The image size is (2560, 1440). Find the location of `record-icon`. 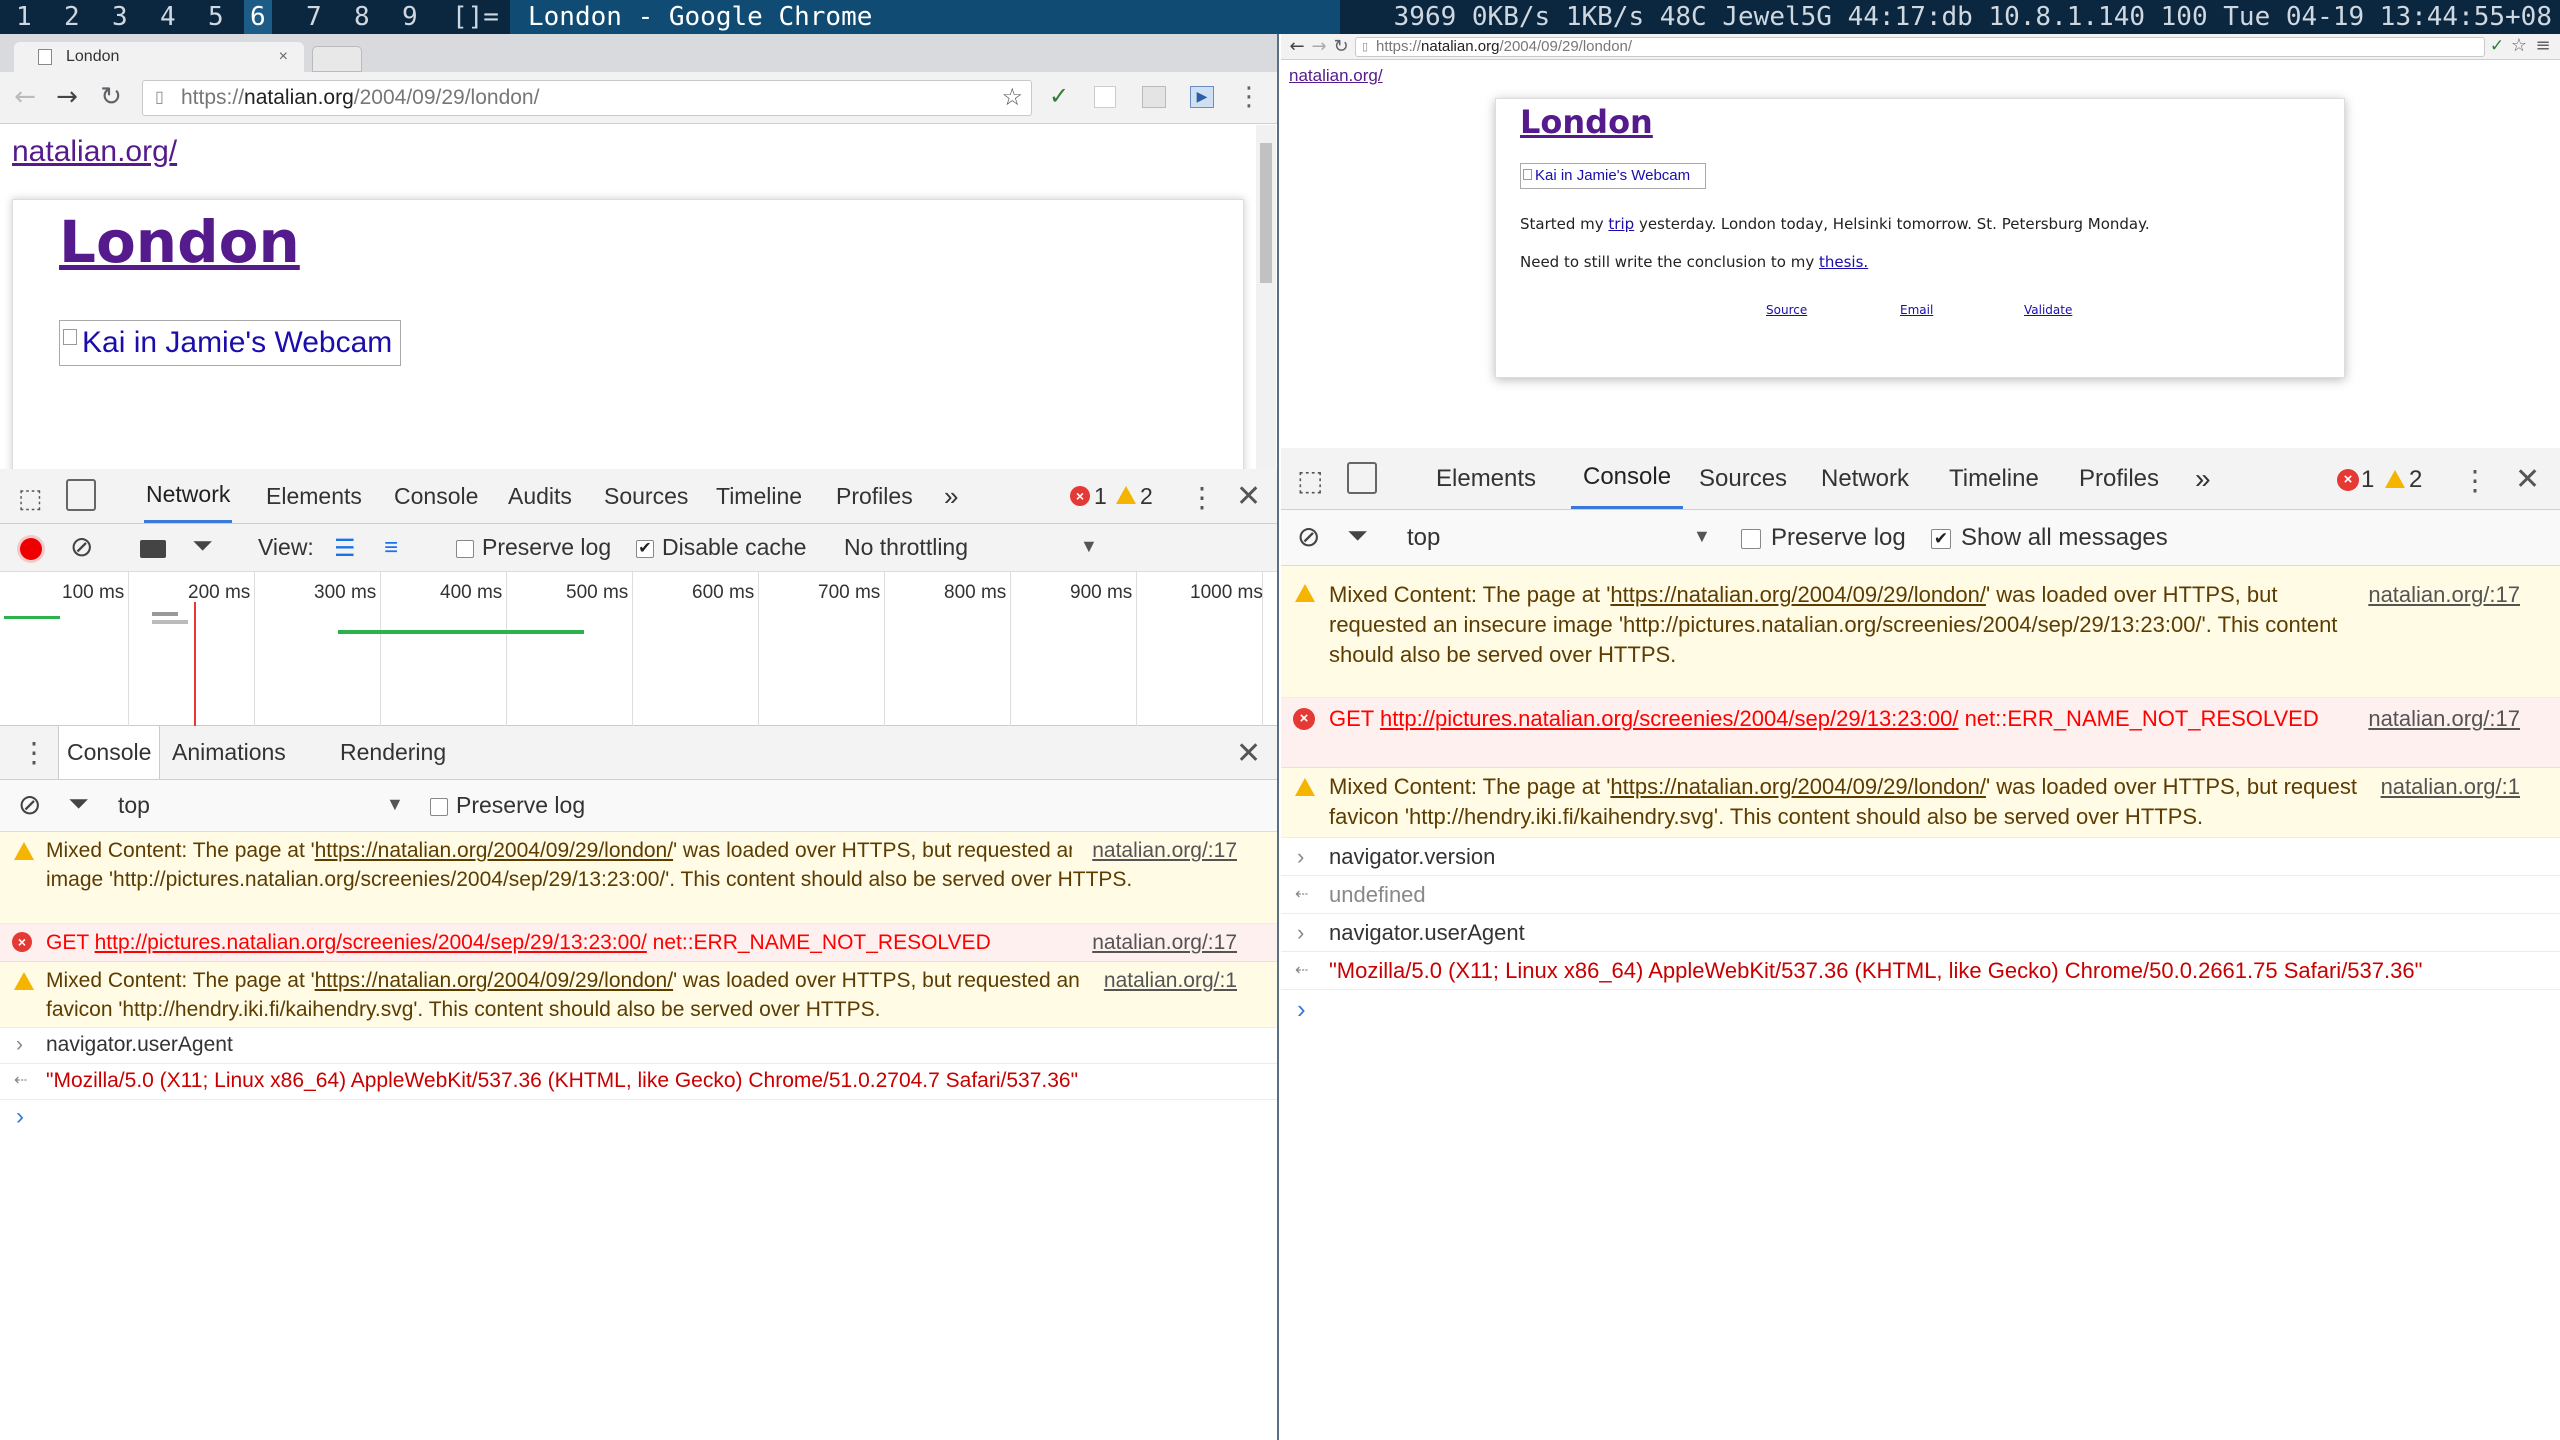

record-icon is located at coordinates (31, 549).